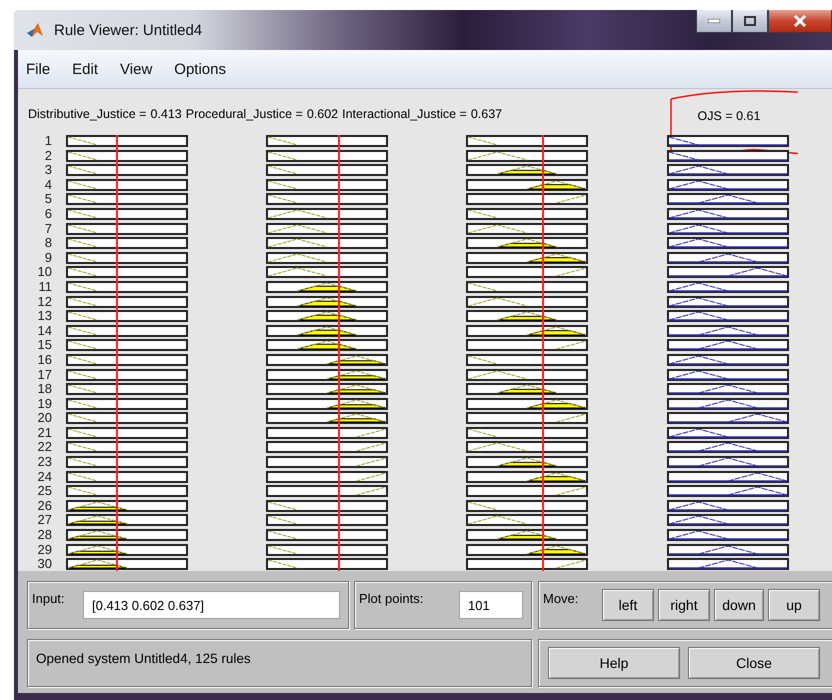 This screenshot has width=832, height=700. I want to click on rule-number: 6, so click(48, 214).